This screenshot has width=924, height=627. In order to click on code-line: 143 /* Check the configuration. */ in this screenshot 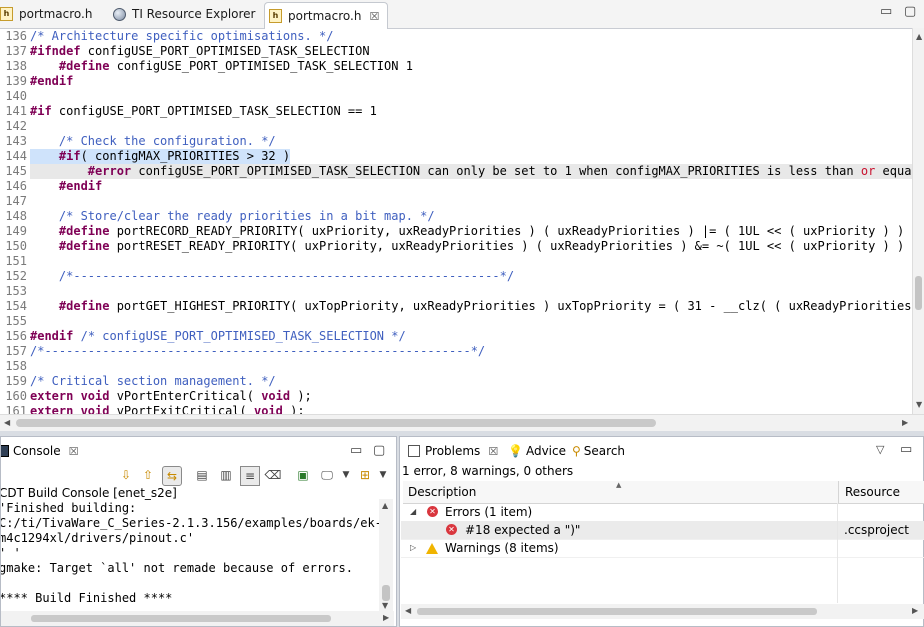, I will do `click(456, 141)`.